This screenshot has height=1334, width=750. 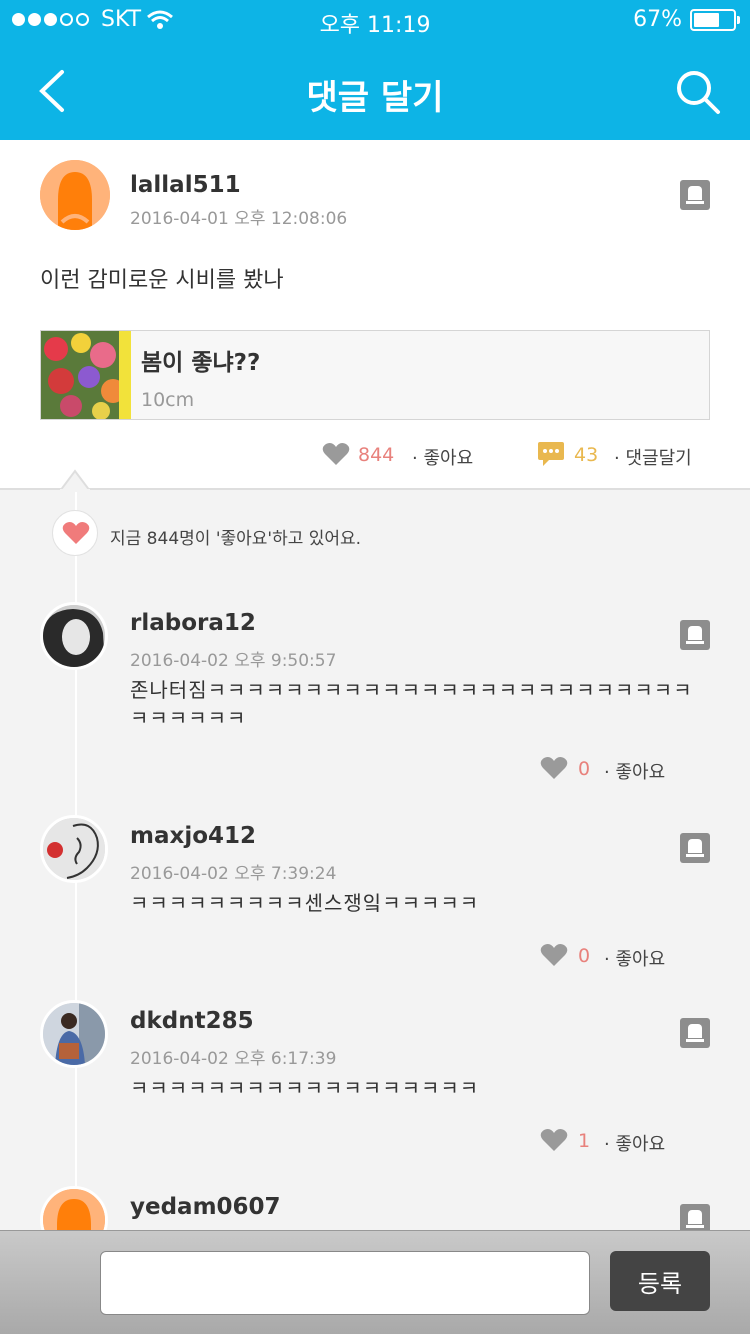 What do you see at coordinates (715, 19) in the screenshot?
I see `battery-icon` at bounding box center [715, 19].